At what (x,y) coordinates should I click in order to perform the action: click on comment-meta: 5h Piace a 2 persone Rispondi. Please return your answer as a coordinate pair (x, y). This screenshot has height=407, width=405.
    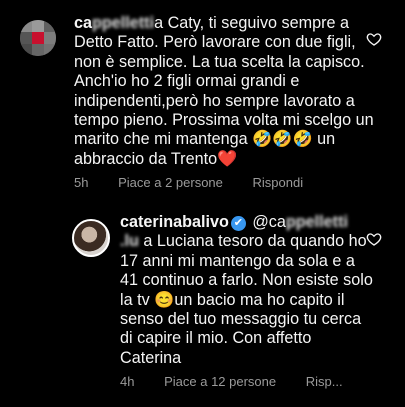
    Looking at the image, I should click on (201, 182).